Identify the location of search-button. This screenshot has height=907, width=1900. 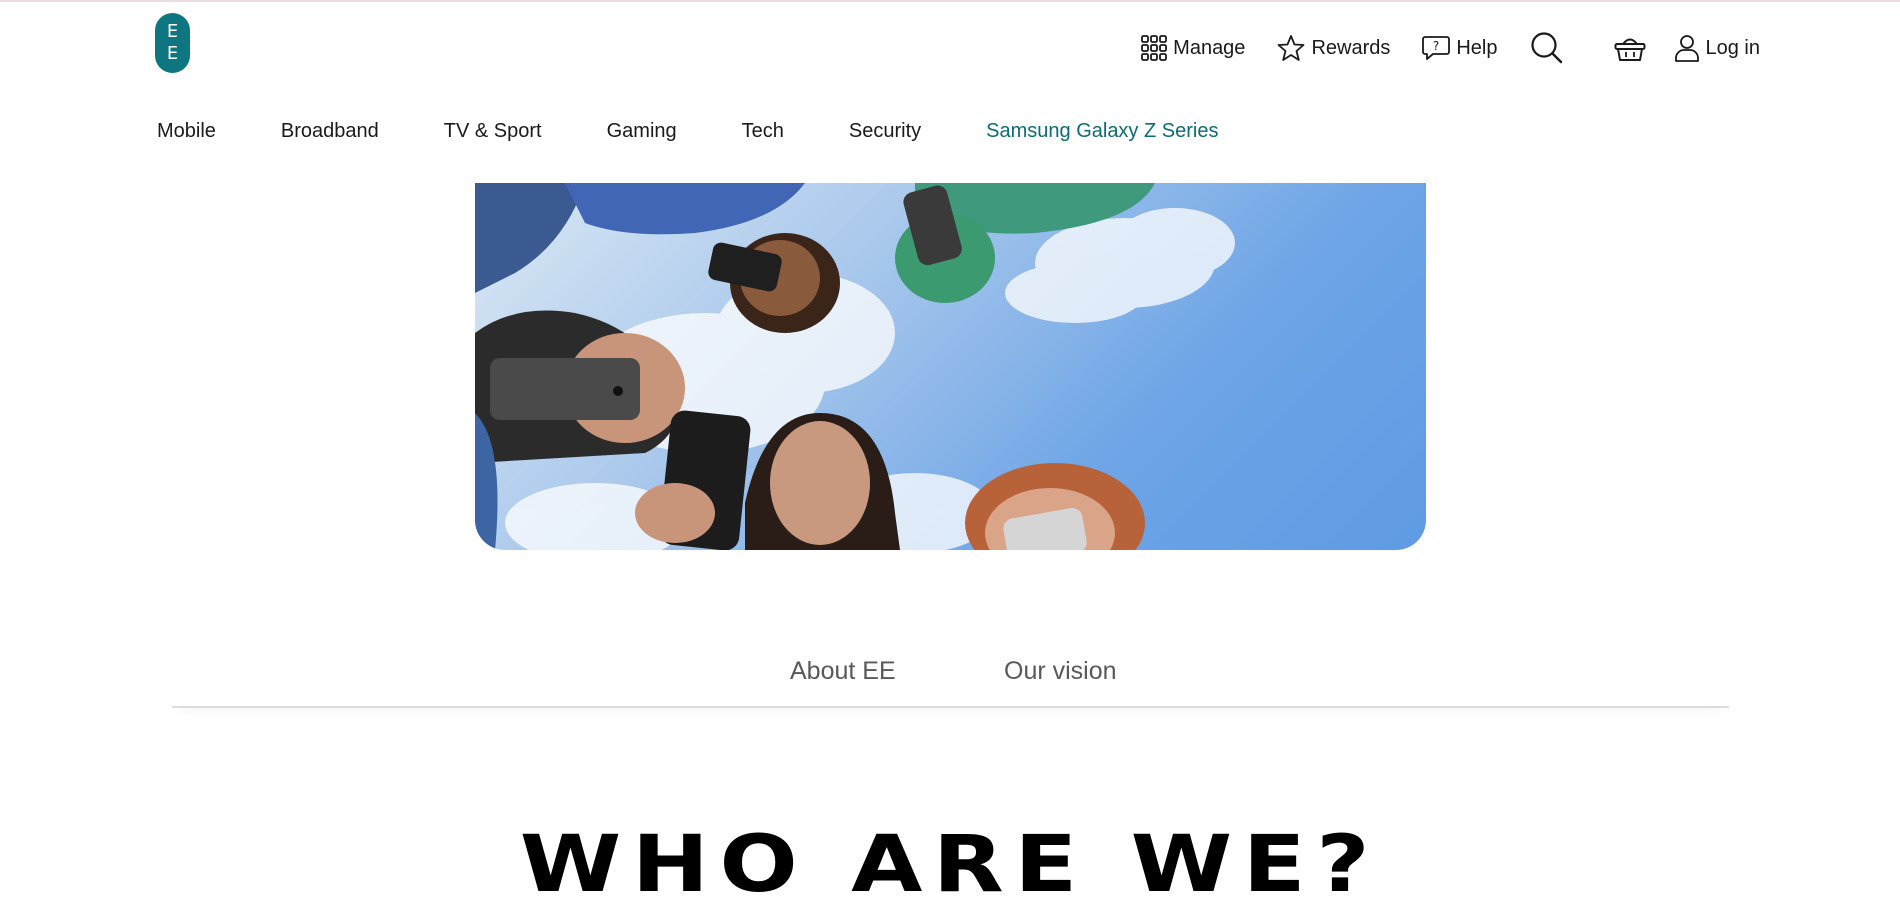
(1550, 48).